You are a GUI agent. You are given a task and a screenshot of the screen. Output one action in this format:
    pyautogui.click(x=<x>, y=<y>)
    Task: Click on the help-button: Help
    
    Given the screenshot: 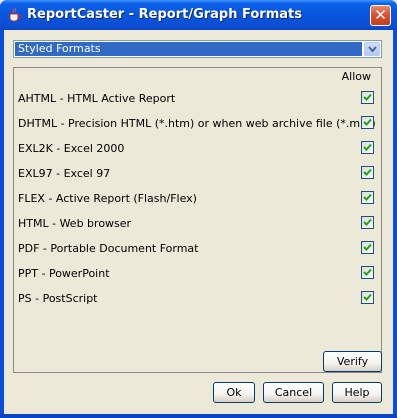 What is the action you would take?
    pyautogui.click(x=357, y=392)
    